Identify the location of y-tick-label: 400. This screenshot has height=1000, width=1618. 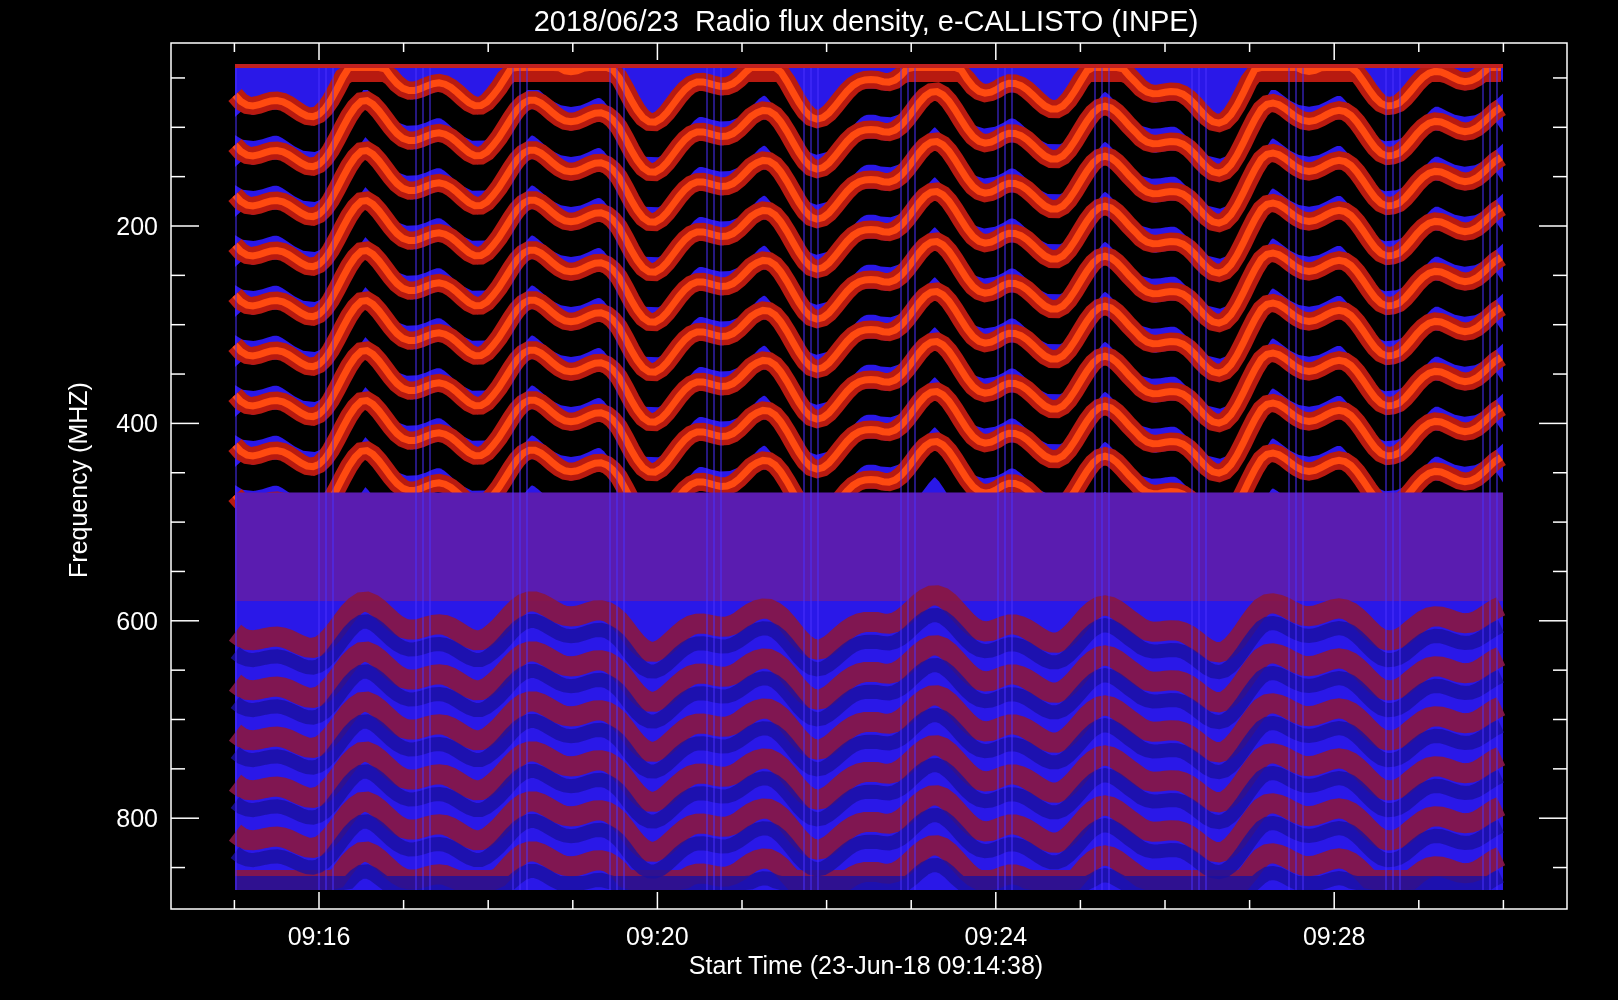
(137, 423).